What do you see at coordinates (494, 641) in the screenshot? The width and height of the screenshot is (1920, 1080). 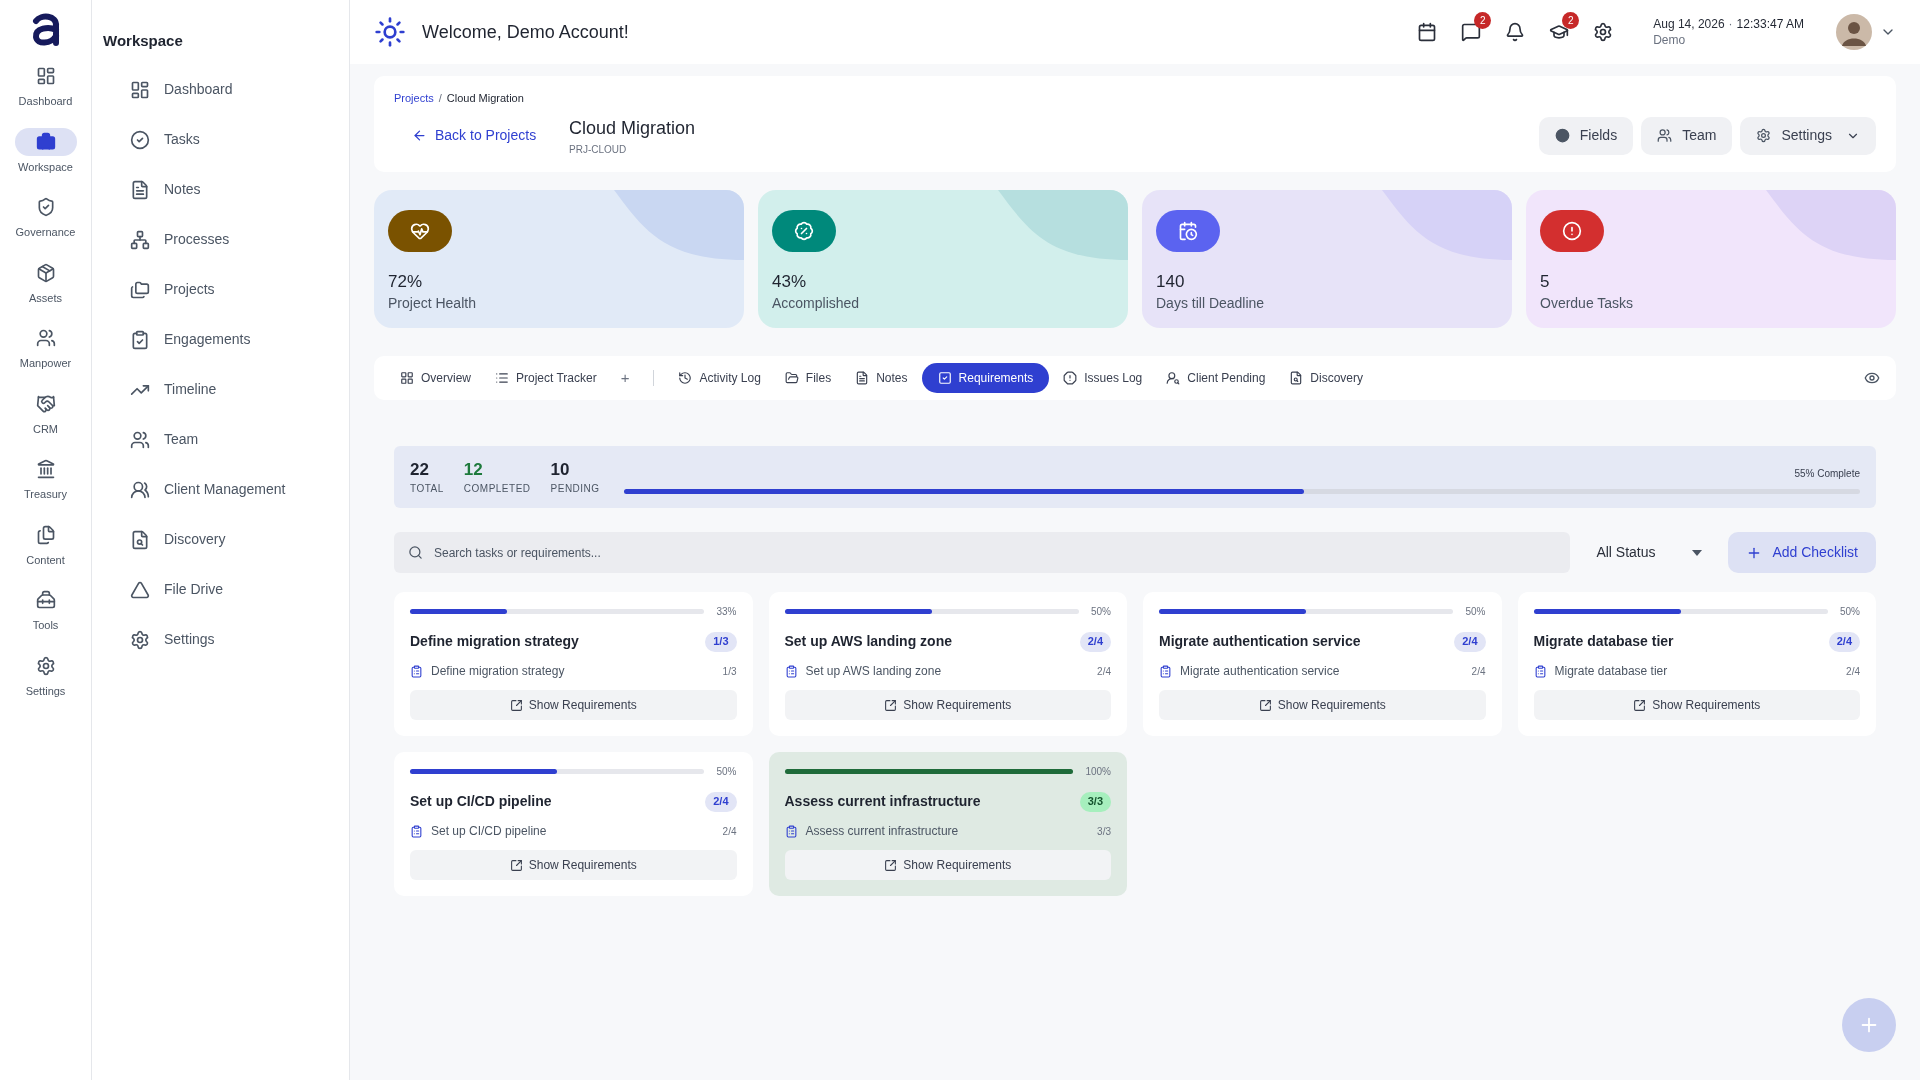 I see `checklist-title: Define migration strategy` at bounding box center [494, 641].